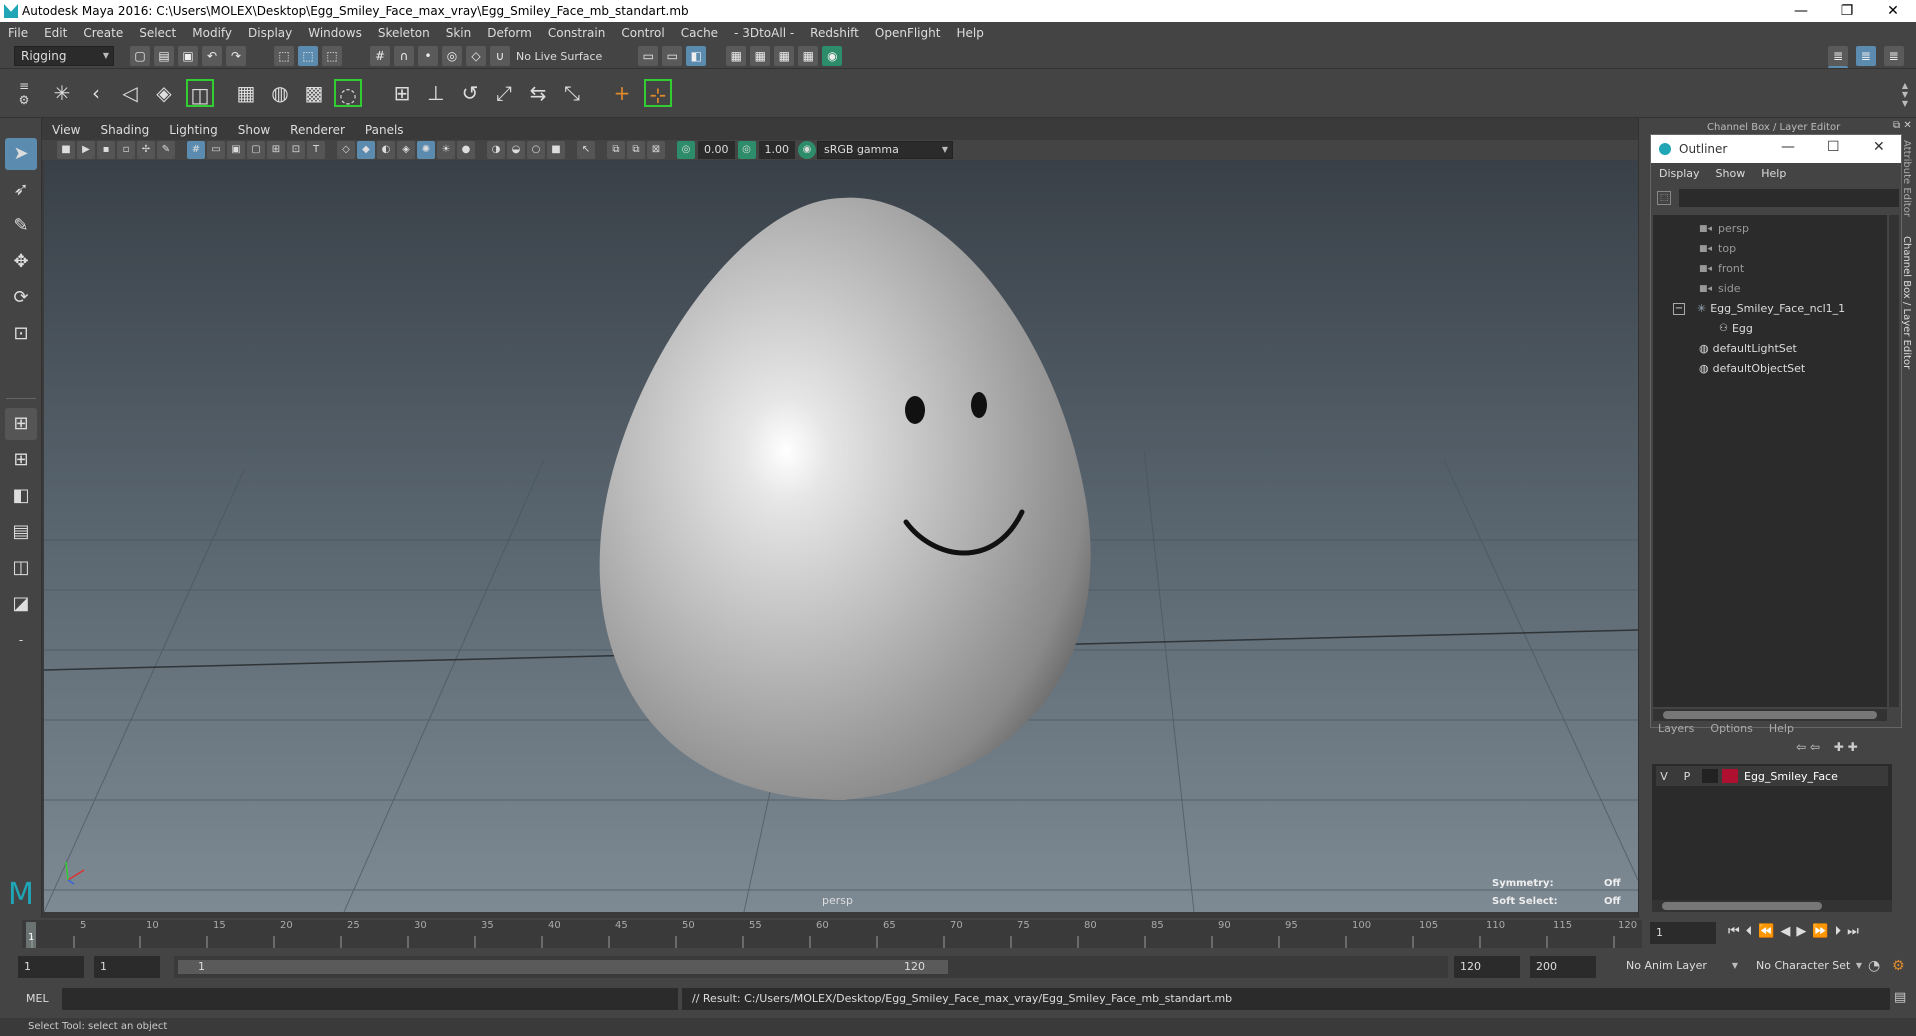  What do you see at coordinates (384, 130) in the screenshot?
I see `vp-menu-panels: Panels` at bounding box center [384, 130].